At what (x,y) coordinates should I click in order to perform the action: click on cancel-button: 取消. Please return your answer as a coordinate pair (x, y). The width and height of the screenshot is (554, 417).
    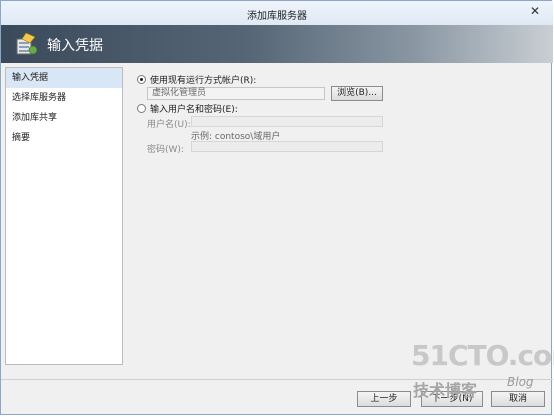
    Looking at the image, I should click on (518, 399).